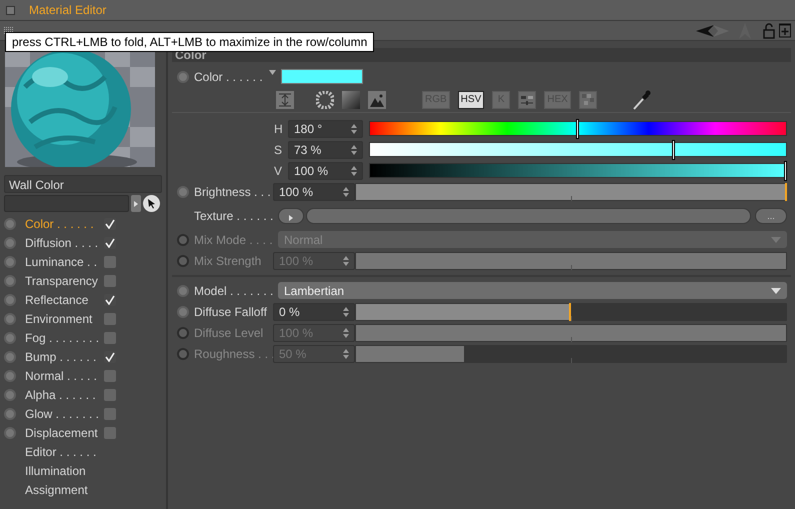 Image resolution: width=795 pixels, height=509 pixels. Describe the element at coordinates (60, 451) in the screenshot. I see `channel-item: Editor . . . . . .` at that location.